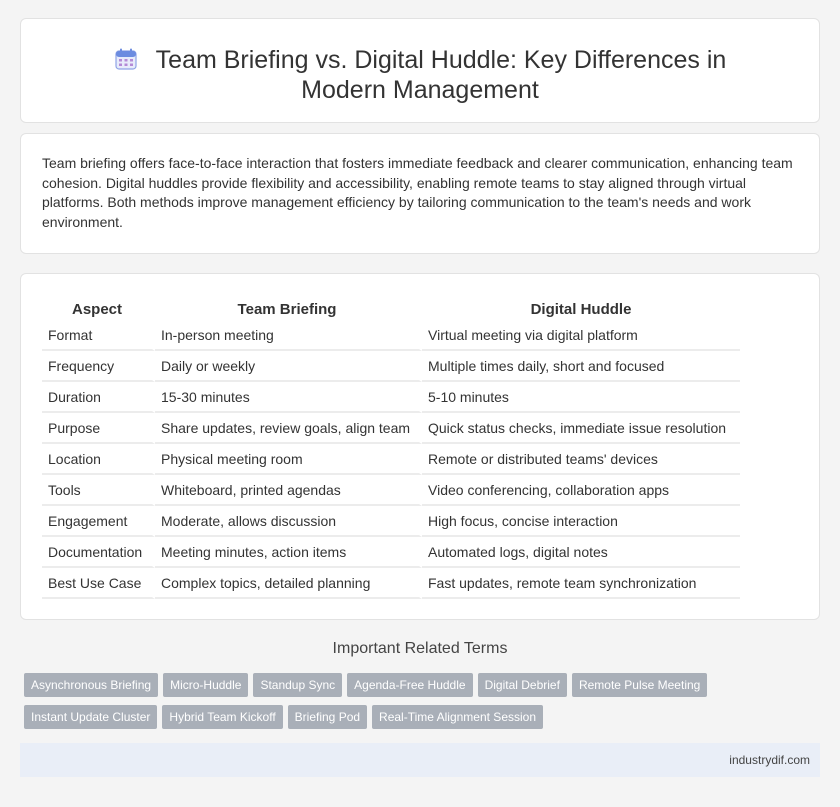 This screenshot has width=840, height=807. I want to click on team-briefing-cell: Physical meeting room, so click(288, 459).